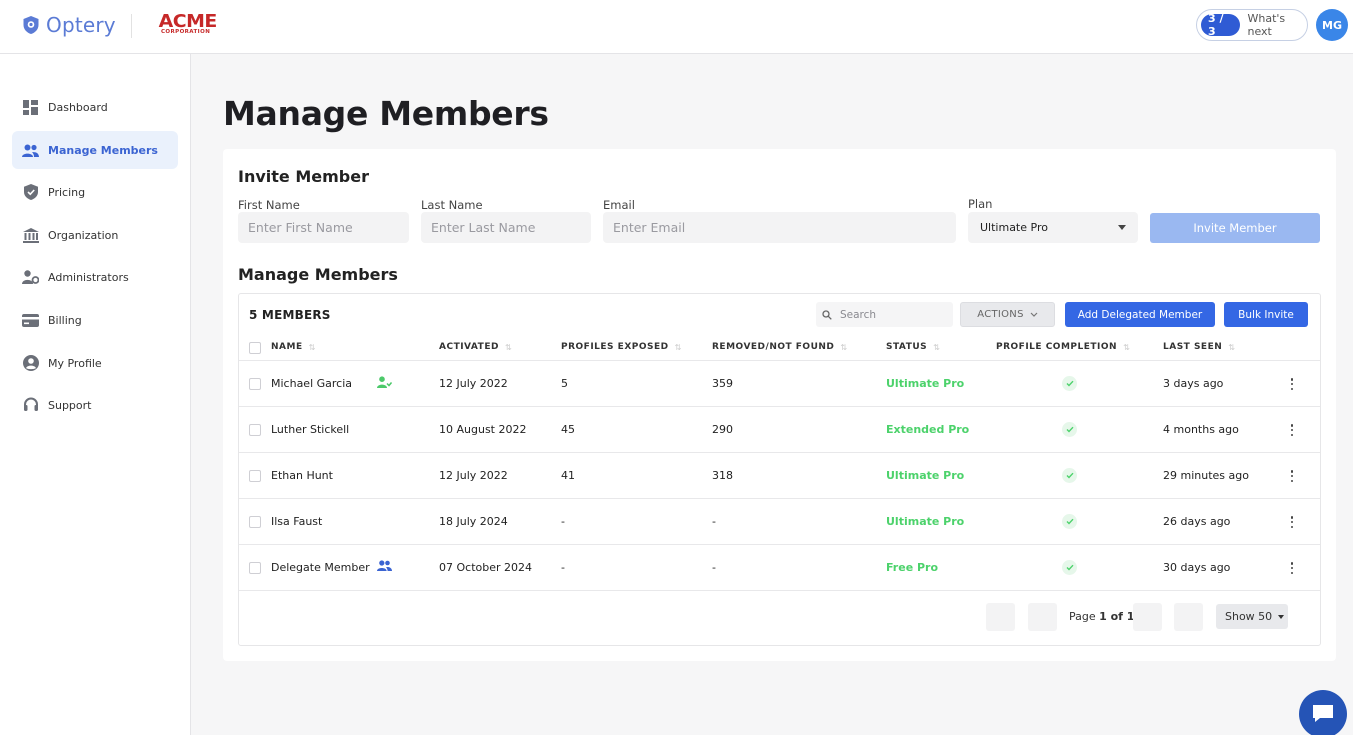  What do you see at coordinates (1266, 25) in the screenshot?
I see `whats-next-label: What's next` at bounding box center [1266, 25].